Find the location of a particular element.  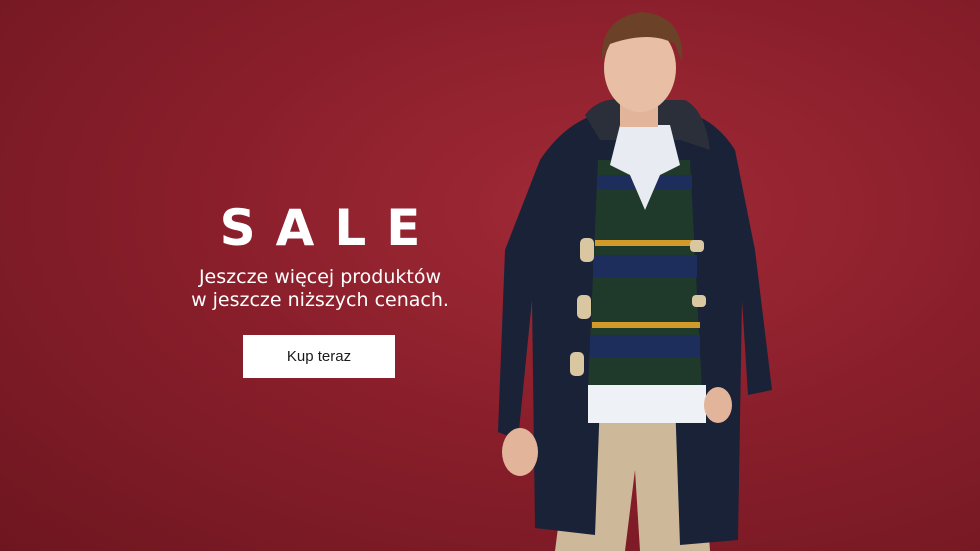

shop-now-button: Kup teraz is located at coordinates (319, 356).